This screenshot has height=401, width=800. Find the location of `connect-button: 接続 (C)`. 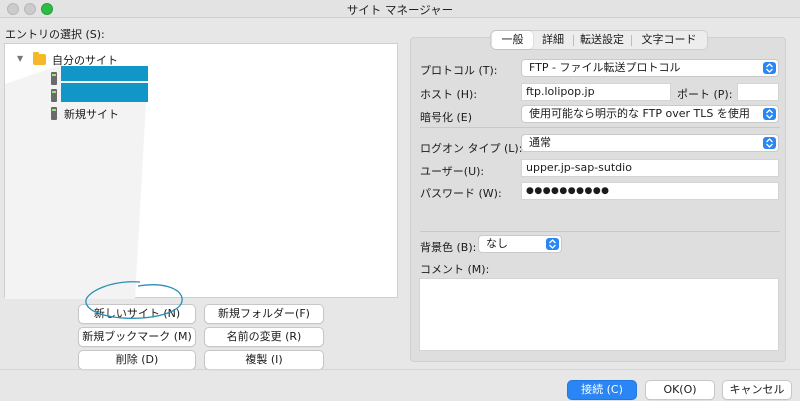

connect-button: 接続 (C) is located at coordinates (602, 390).